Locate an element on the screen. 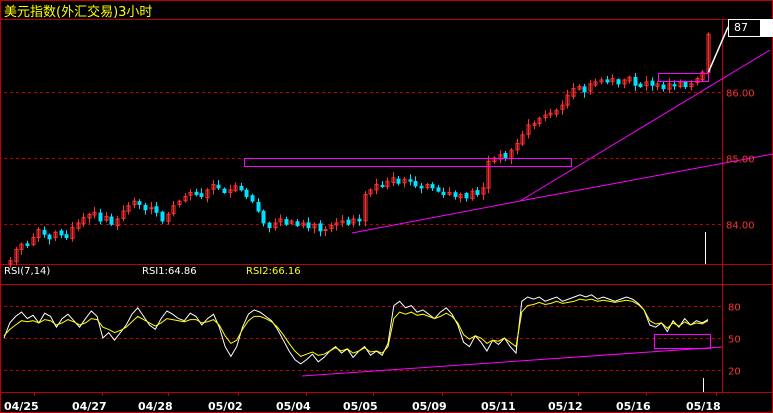  date-label: 04/28 is located at coordinates (155, 406).